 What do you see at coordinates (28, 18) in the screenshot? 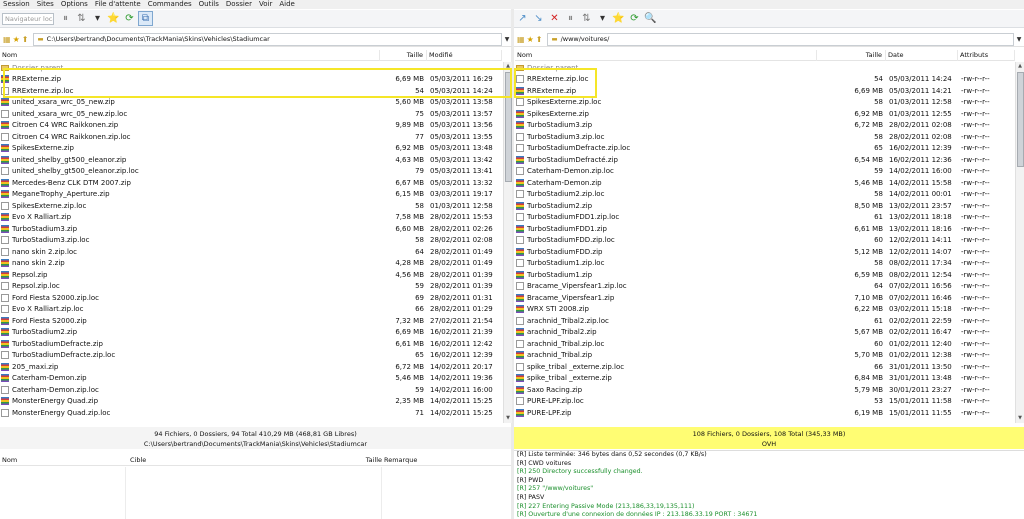
I see `local-site-label: Navigateur local` at bounding box center [28, 18].